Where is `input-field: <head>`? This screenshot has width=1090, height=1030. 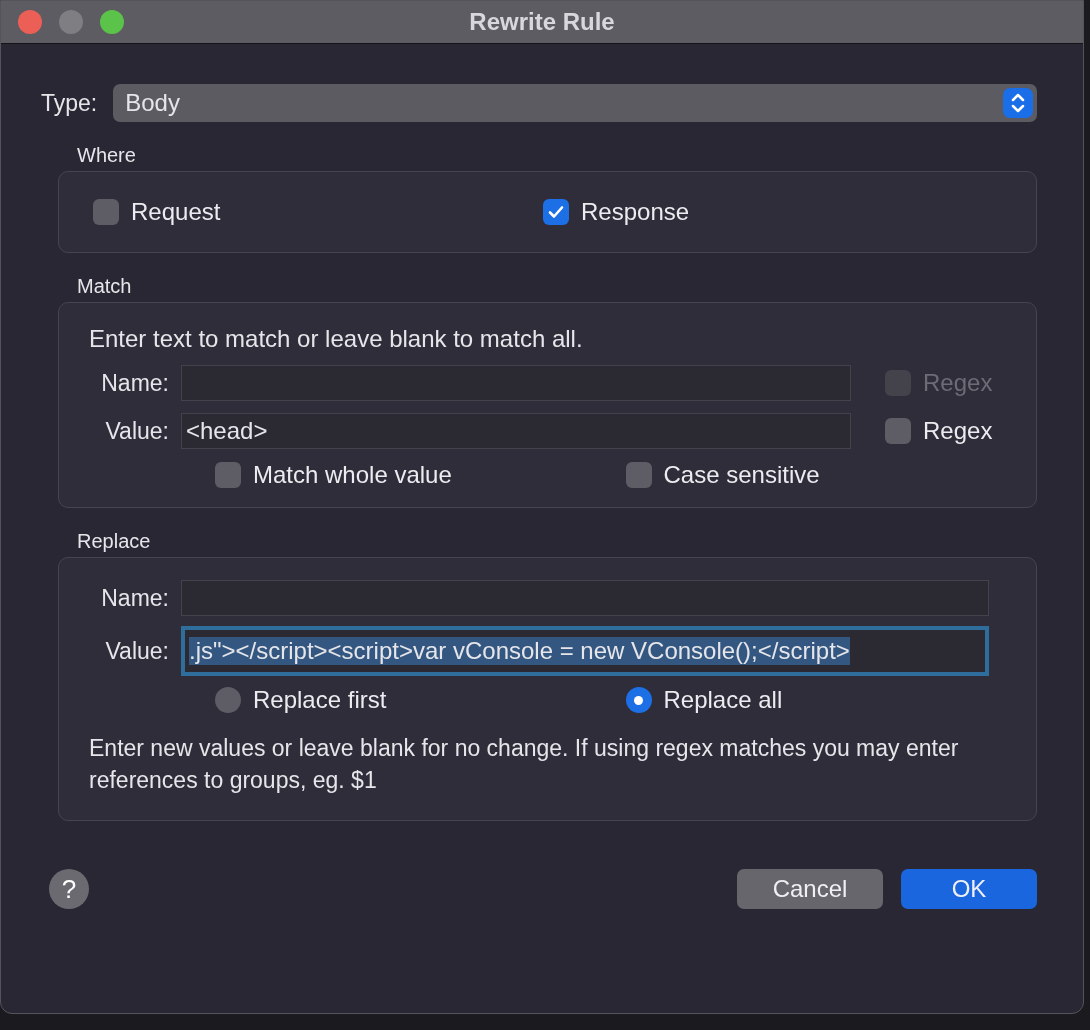
input-field: <head> is located at coordinates (516, 431).